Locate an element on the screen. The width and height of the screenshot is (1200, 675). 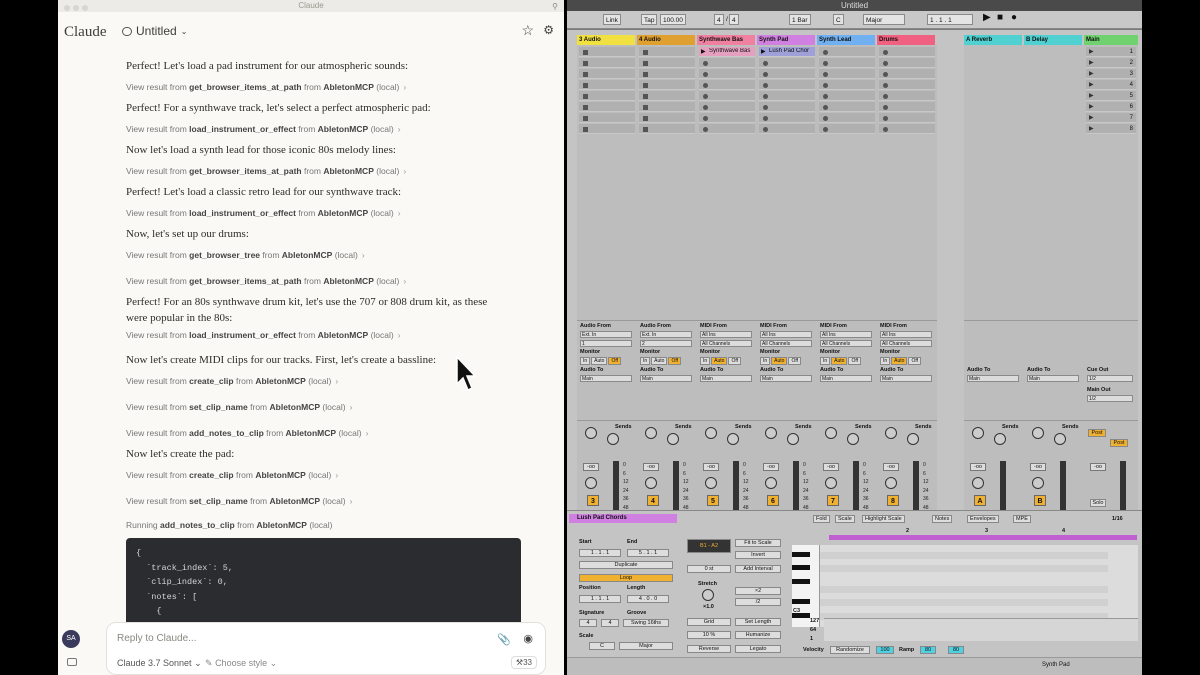
key-select: C is located at coordinates (838, 19).